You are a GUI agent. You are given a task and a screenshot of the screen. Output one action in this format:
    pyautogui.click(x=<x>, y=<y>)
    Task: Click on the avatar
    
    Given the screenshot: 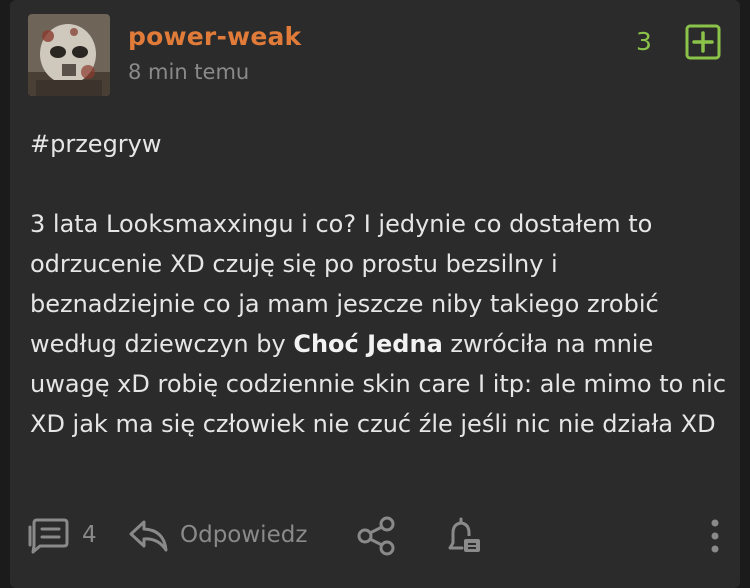 What is the action you would take?
    pyautogui.click(x=69, y=55)
    